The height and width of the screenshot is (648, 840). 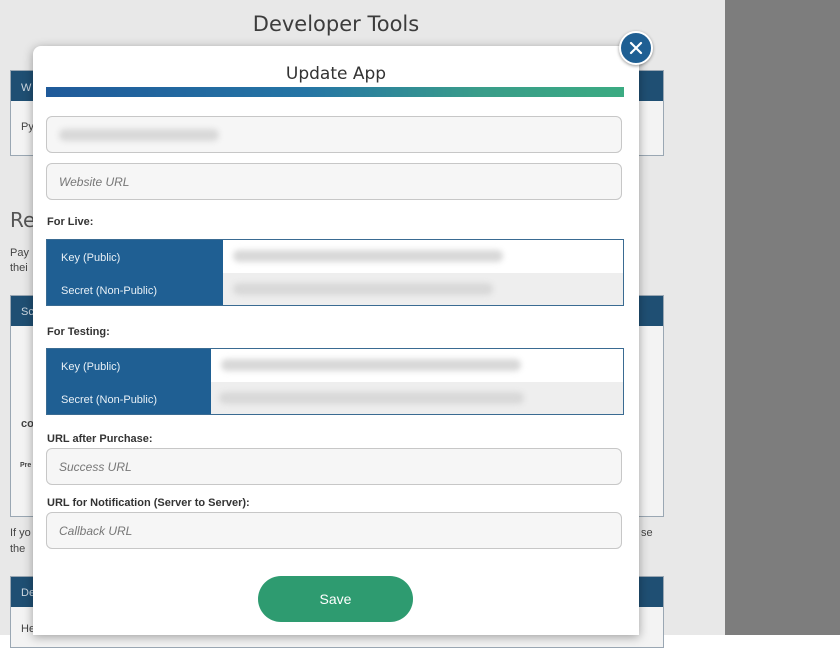 I want to click on background-fragment: W, so click(x=26, y=88).